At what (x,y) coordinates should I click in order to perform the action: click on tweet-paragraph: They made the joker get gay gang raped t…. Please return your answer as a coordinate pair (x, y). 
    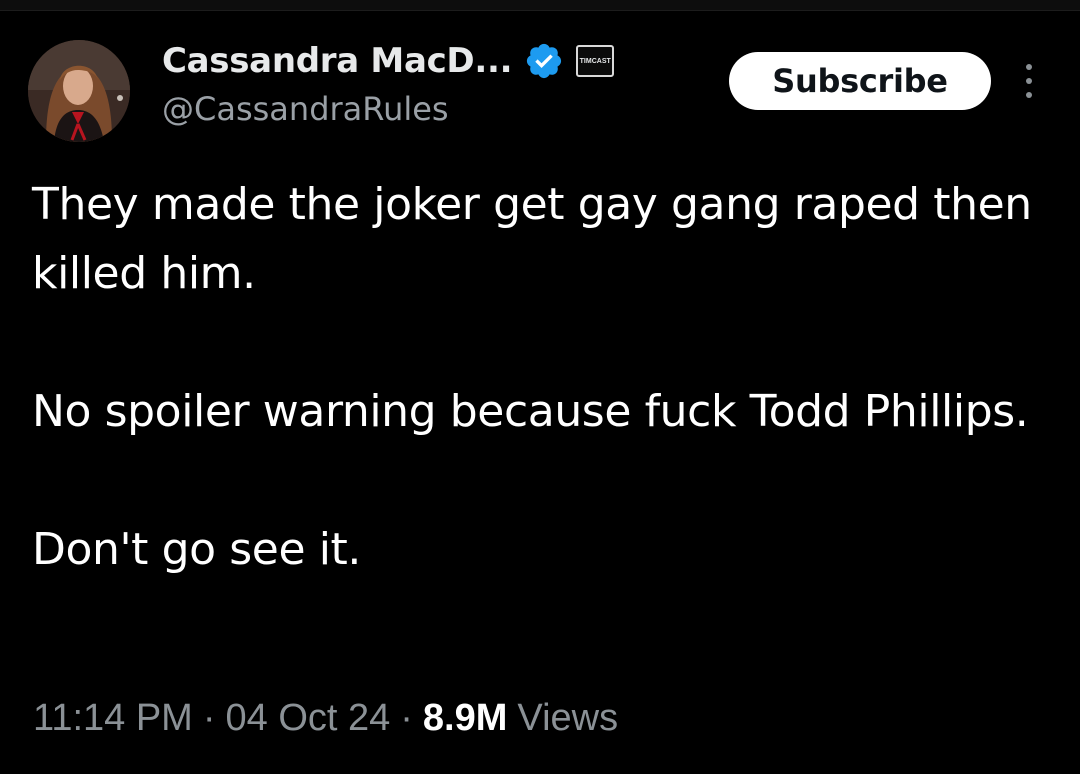
    Looking at the image, I should click on (532, 239).